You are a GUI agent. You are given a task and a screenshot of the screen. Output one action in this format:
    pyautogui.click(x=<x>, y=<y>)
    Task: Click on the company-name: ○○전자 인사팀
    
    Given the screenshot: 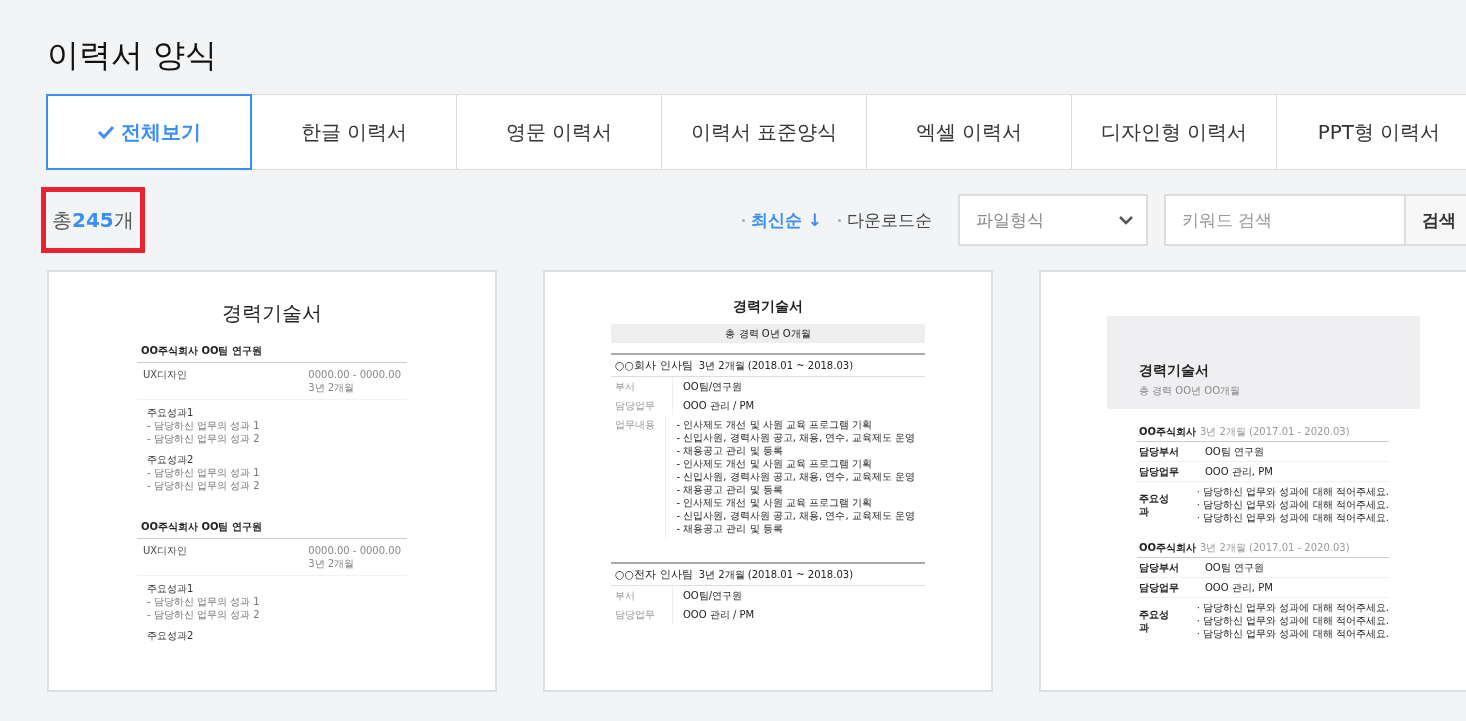 What is the action you would take?
    pyautogui.click(x=654, y=575)
    